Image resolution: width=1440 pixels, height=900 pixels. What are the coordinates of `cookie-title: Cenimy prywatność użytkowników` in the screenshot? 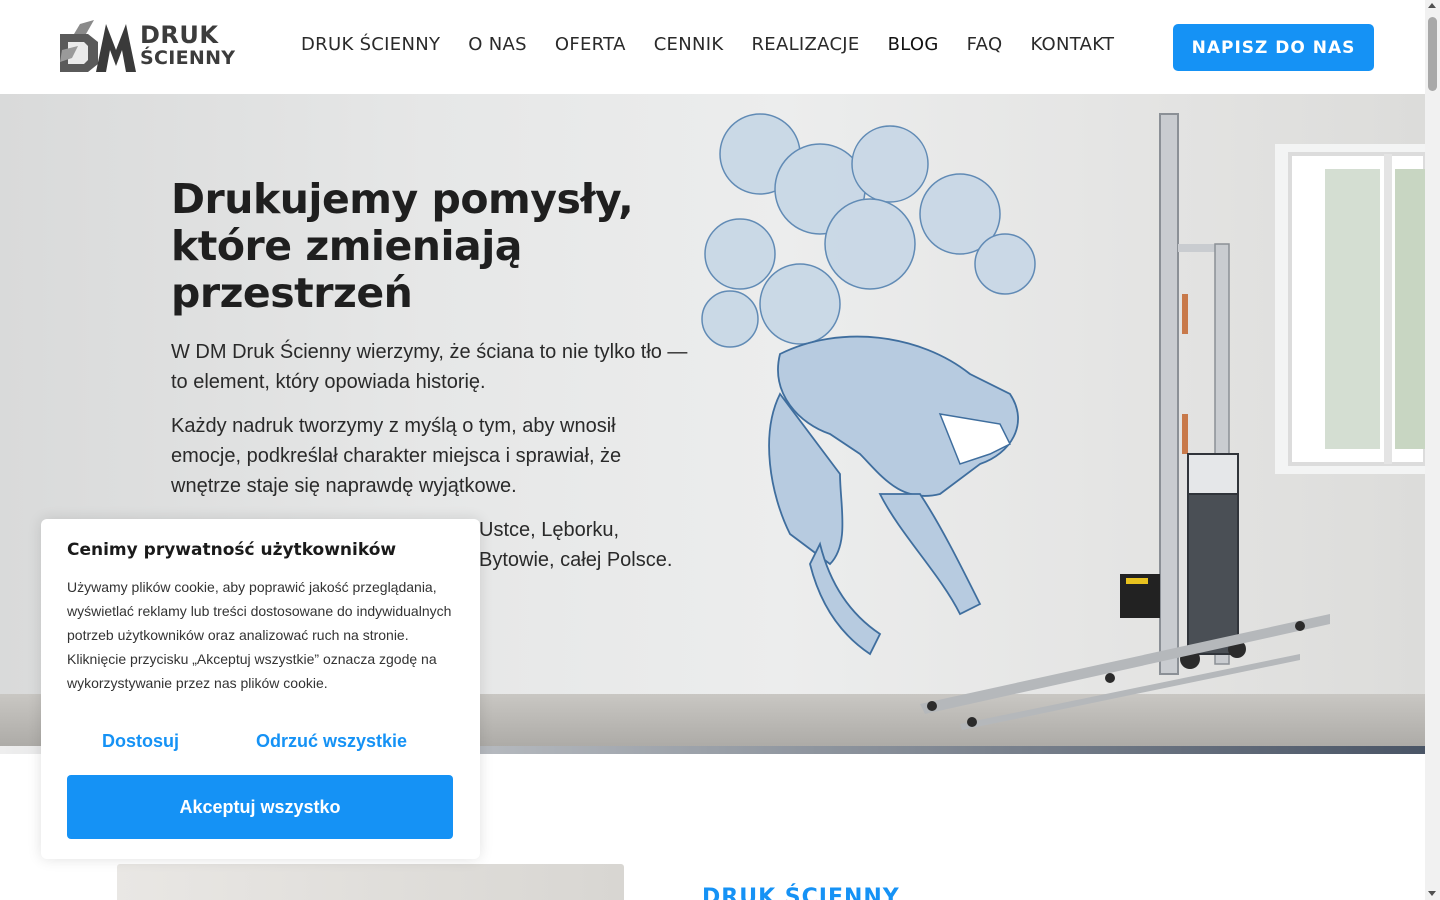 It's located at (232, 550).